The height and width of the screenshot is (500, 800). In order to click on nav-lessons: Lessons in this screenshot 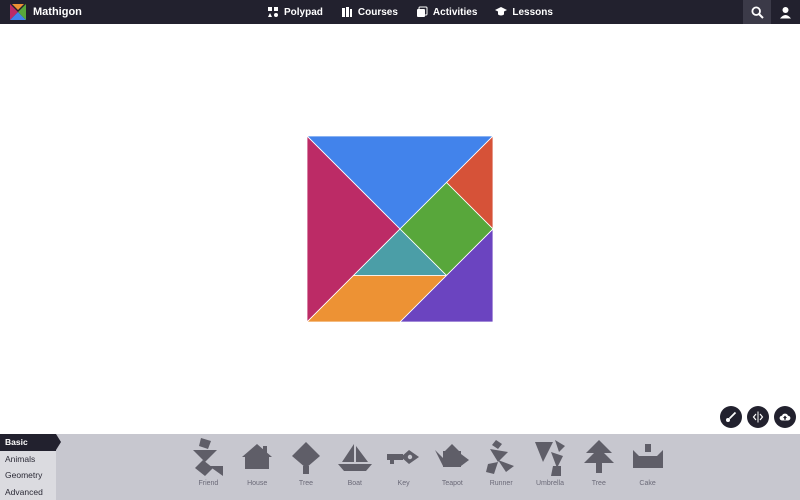, I will do `click(524, 12)`.